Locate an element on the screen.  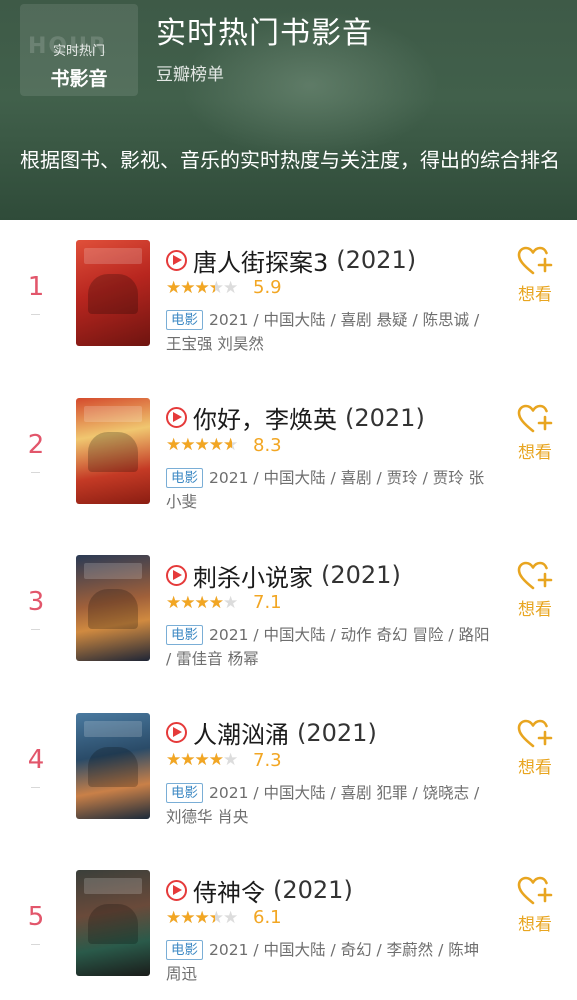
movie-meta: 电影 2021 / 中国大陆 / 奇幻 / 李蔚然 / 陈坤 周迅 is located at coordinates (331, 962).